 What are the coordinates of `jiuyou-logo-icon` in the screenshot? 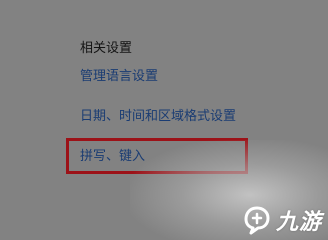 It's located at (257, 220).